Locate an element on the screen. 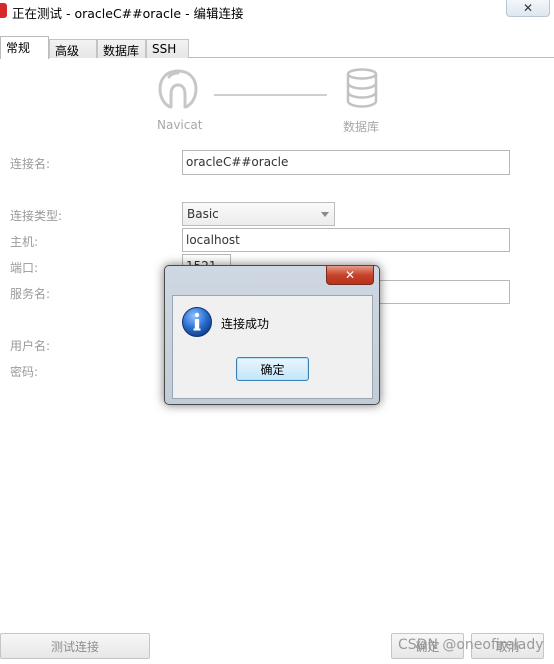 This screenshot has width=554, height=664. connection-name-input: oracleC##oracle is located at coordinates (346, 162).